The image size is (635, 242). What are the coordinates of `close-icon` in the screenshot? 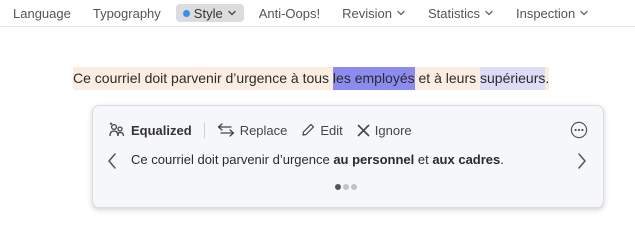 It's located at (363, 130).